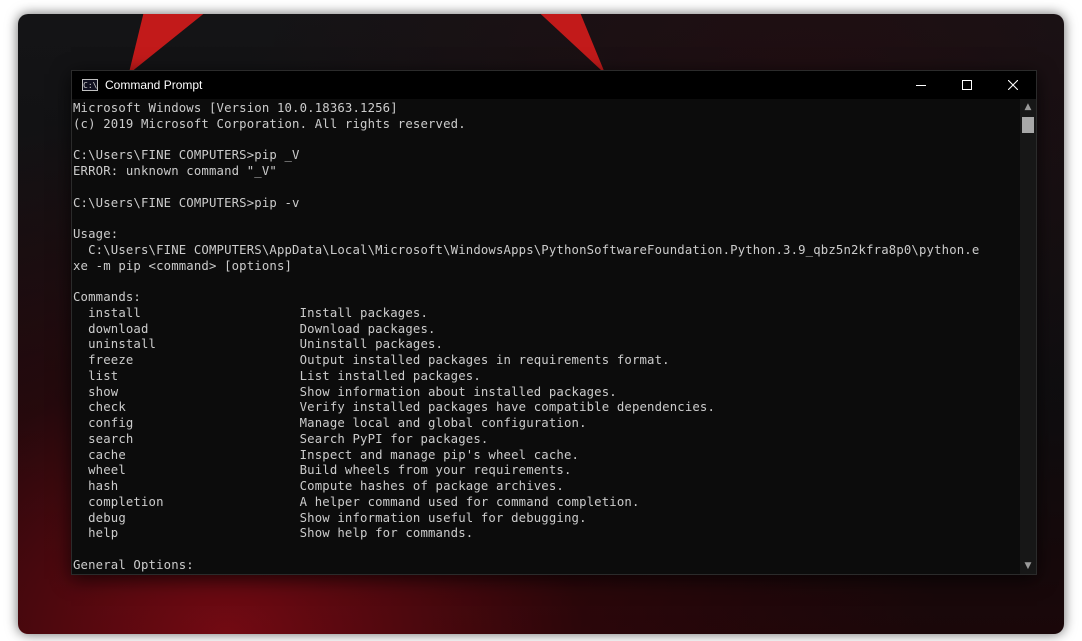 The image size is (1082, 641). What do you see at coordinates (1028, 336) in the screenshot?
I see `vertical-scrollbar: ▲ ▼` at bounding box center [1028, 336].